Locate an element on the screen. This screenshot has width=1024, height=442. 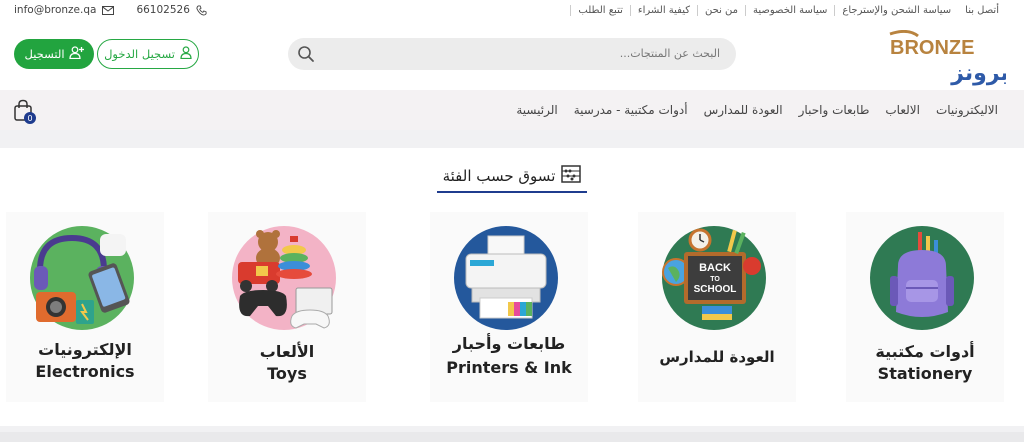
page-bottom-strip is located at coordinates (512, 437).